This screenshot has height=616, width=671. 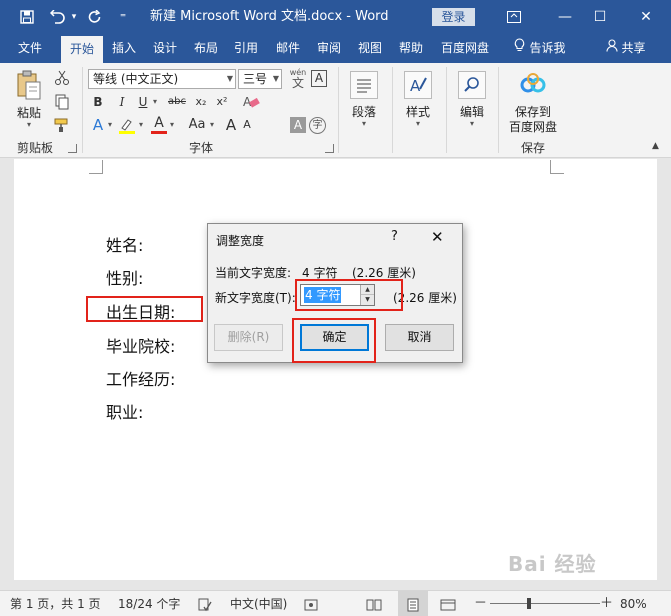 What do you see at coordinates (606, 603) in the screenshot?
I see `zoom-in-button: ＋` at bounding box center [606, 603].